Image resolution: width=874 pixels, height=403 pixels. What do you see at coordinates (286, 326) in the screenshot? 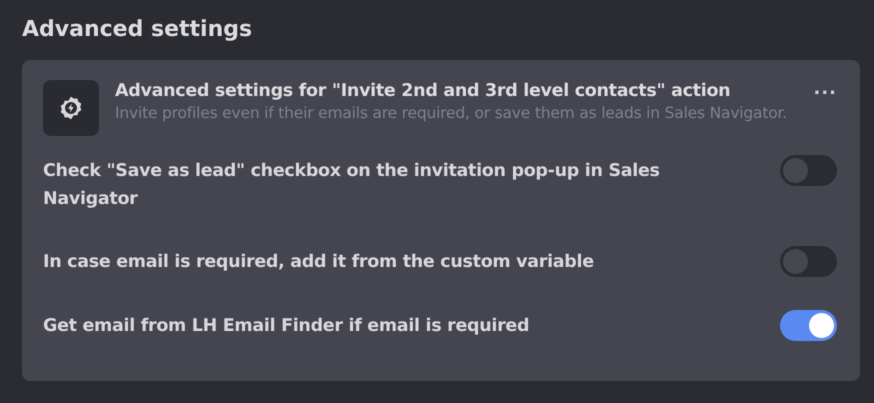
I see `setting-label: Get email from LH Email Finder if email is required` at bounding box center [286, 326].